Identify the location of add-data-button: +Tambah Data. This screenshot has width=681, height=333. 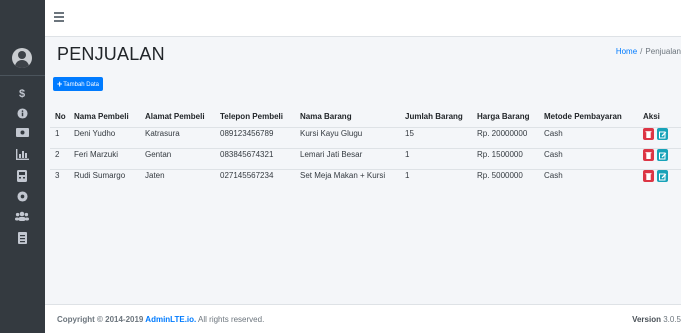
(78, 84).